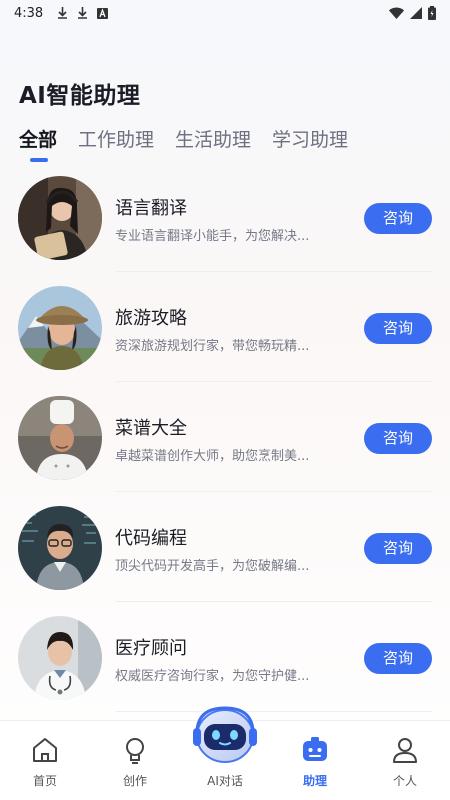  Describe the element at coordinates (151, 208) in the screenshot. I see `assistant-name: 语言翻译` at that location.